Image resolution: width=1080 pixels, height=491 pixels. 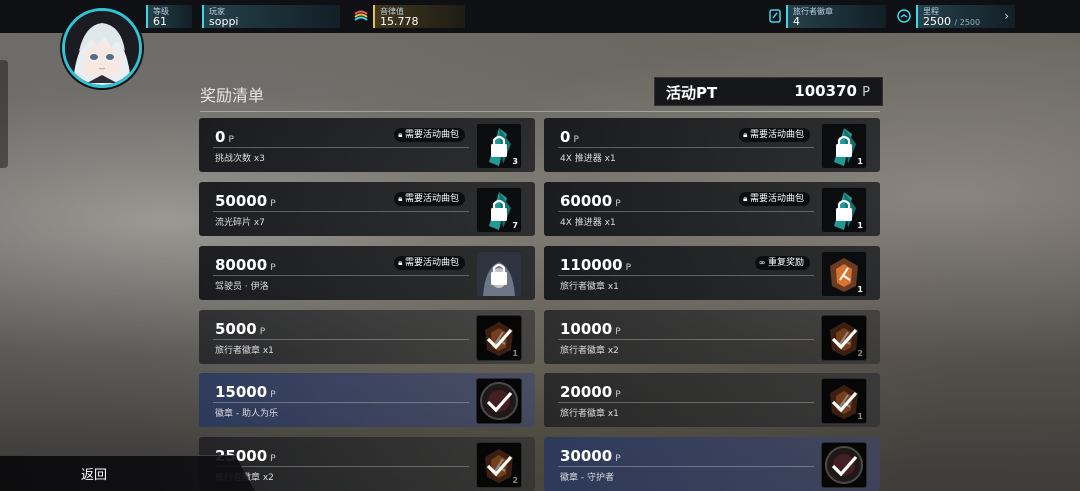 I want to click on reward-quantity: 3, so click(x=515, y=161).